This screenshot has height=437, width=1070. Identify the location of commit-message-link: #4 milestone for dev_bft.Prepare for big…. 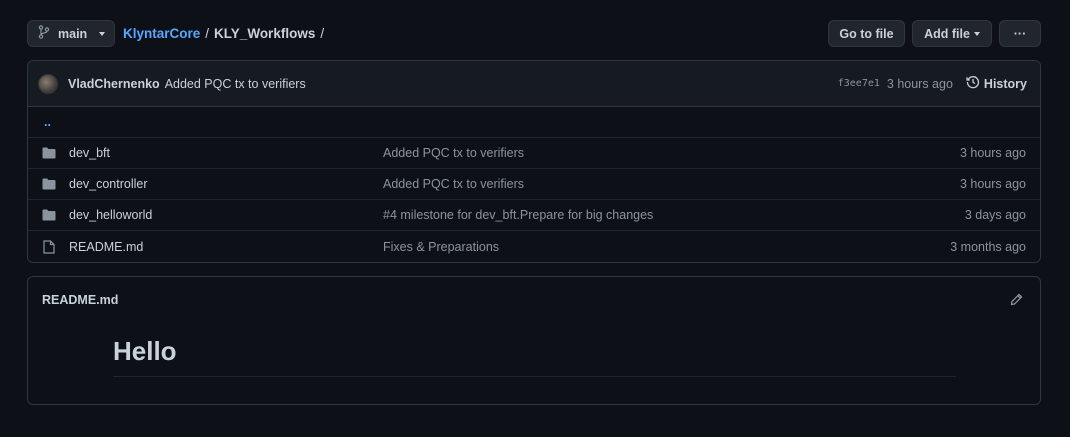
(674, 215).